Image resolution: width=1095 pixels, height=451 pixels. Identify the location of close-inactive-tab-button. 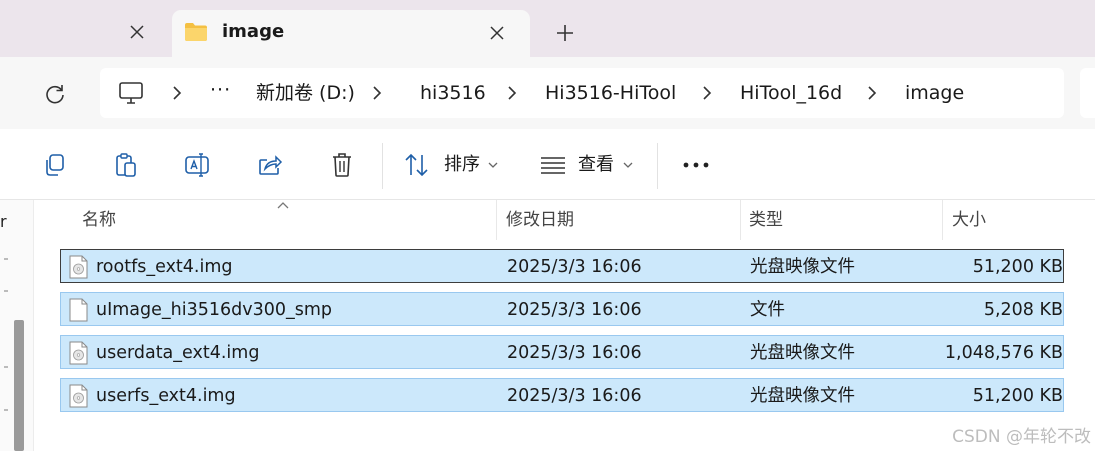
(137, 32).